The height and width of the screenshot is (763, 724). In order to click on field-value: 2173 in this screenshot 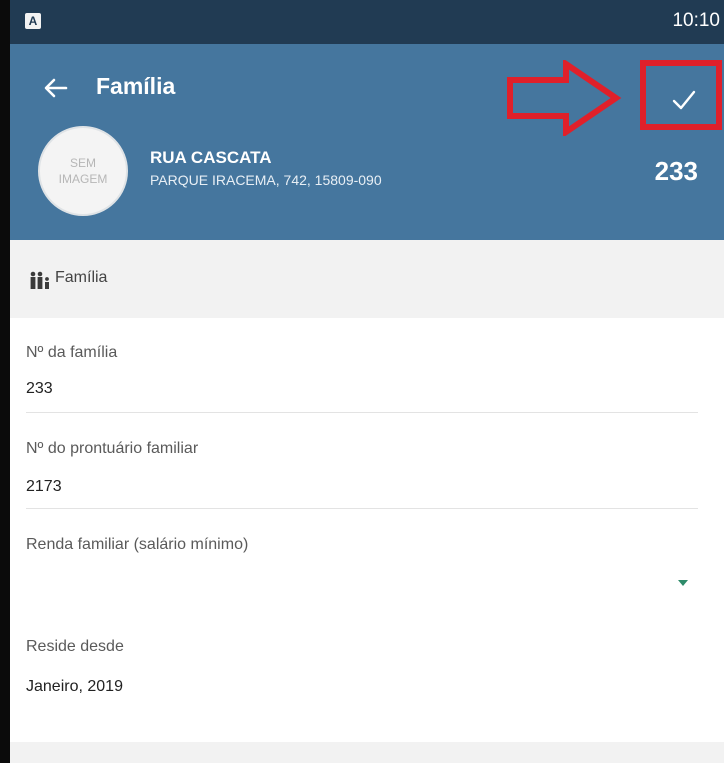, I will do `click(44, 486)`.